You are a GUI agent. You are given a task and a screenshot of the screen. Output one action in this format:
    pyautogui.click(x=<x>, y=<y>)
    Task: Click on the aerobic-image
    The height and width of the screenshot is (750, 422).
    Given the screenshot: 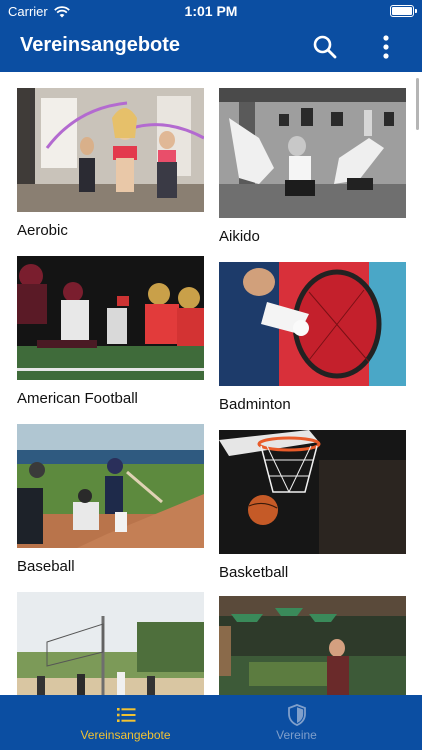 What is the action you would take?
    pyautogui.click(x=110, y=150)
    